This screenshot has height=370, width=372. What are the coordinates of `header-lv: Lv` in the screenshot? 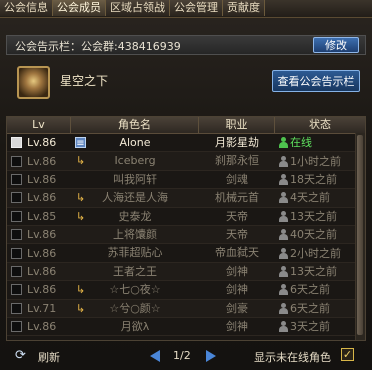 It's located at (39, 125).